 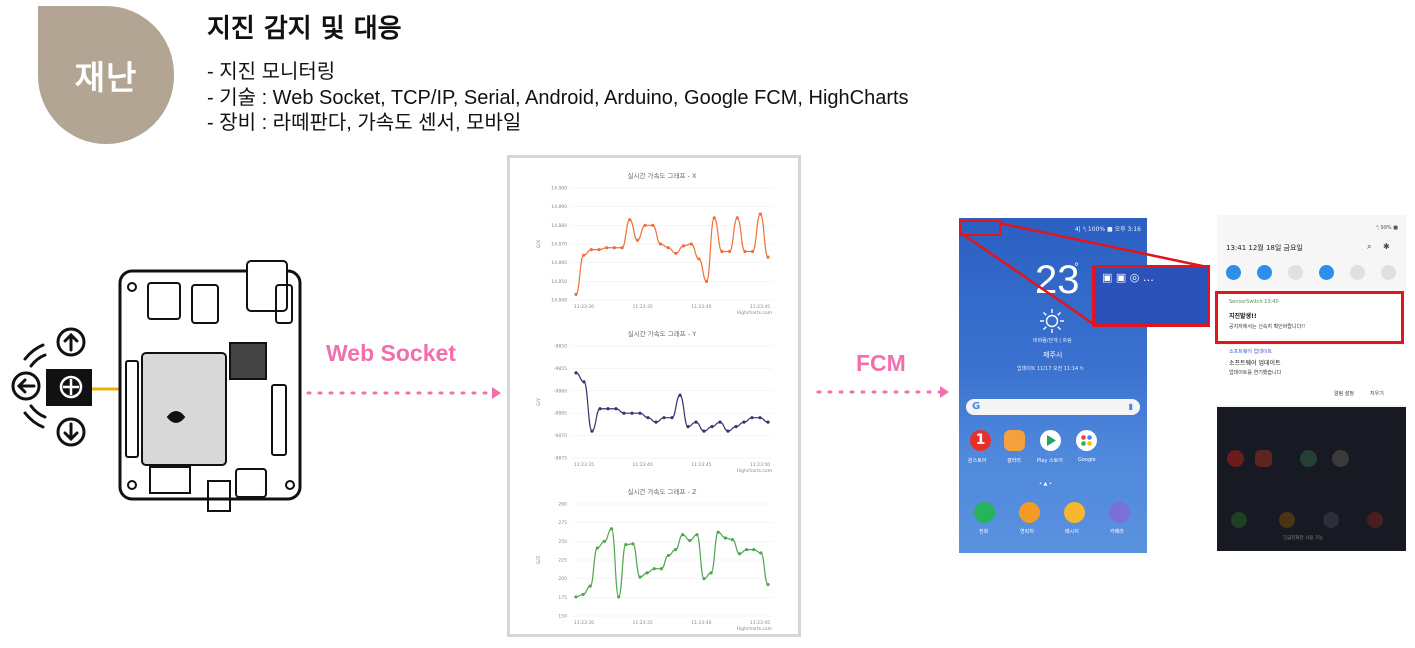 I want to click on page-title: 지진 감지 및 대응, so click(x=304, y=29).